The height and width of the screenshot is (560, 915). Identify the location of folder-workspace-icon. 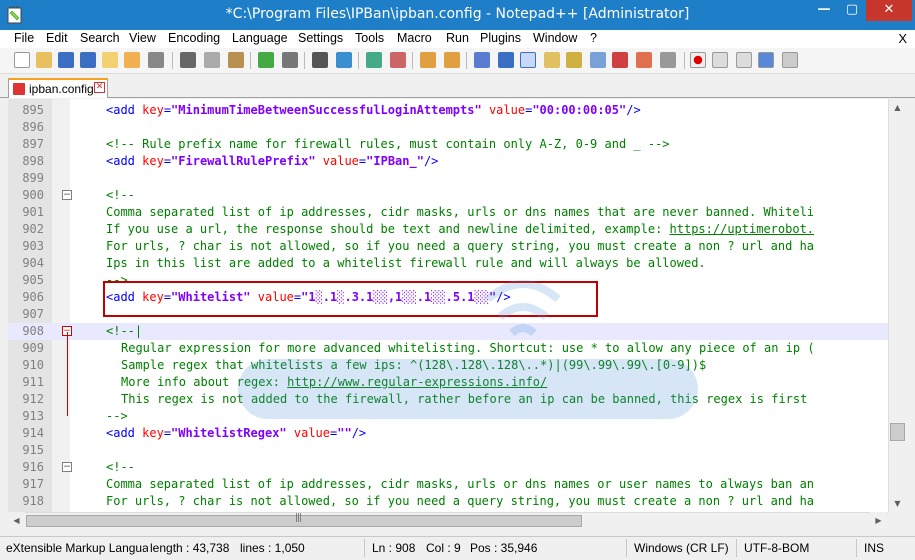
(620, 60).